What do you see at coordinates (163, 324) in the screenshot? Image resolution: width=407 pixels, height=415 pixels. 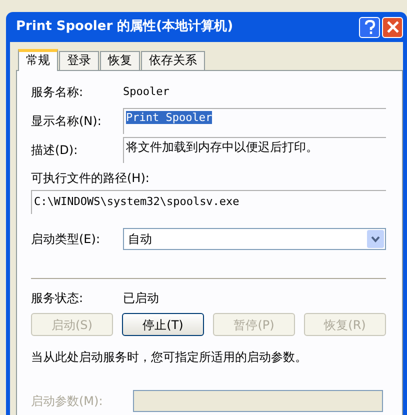 I see `service-button: 停止(T)` at bounding box center [163, 324].